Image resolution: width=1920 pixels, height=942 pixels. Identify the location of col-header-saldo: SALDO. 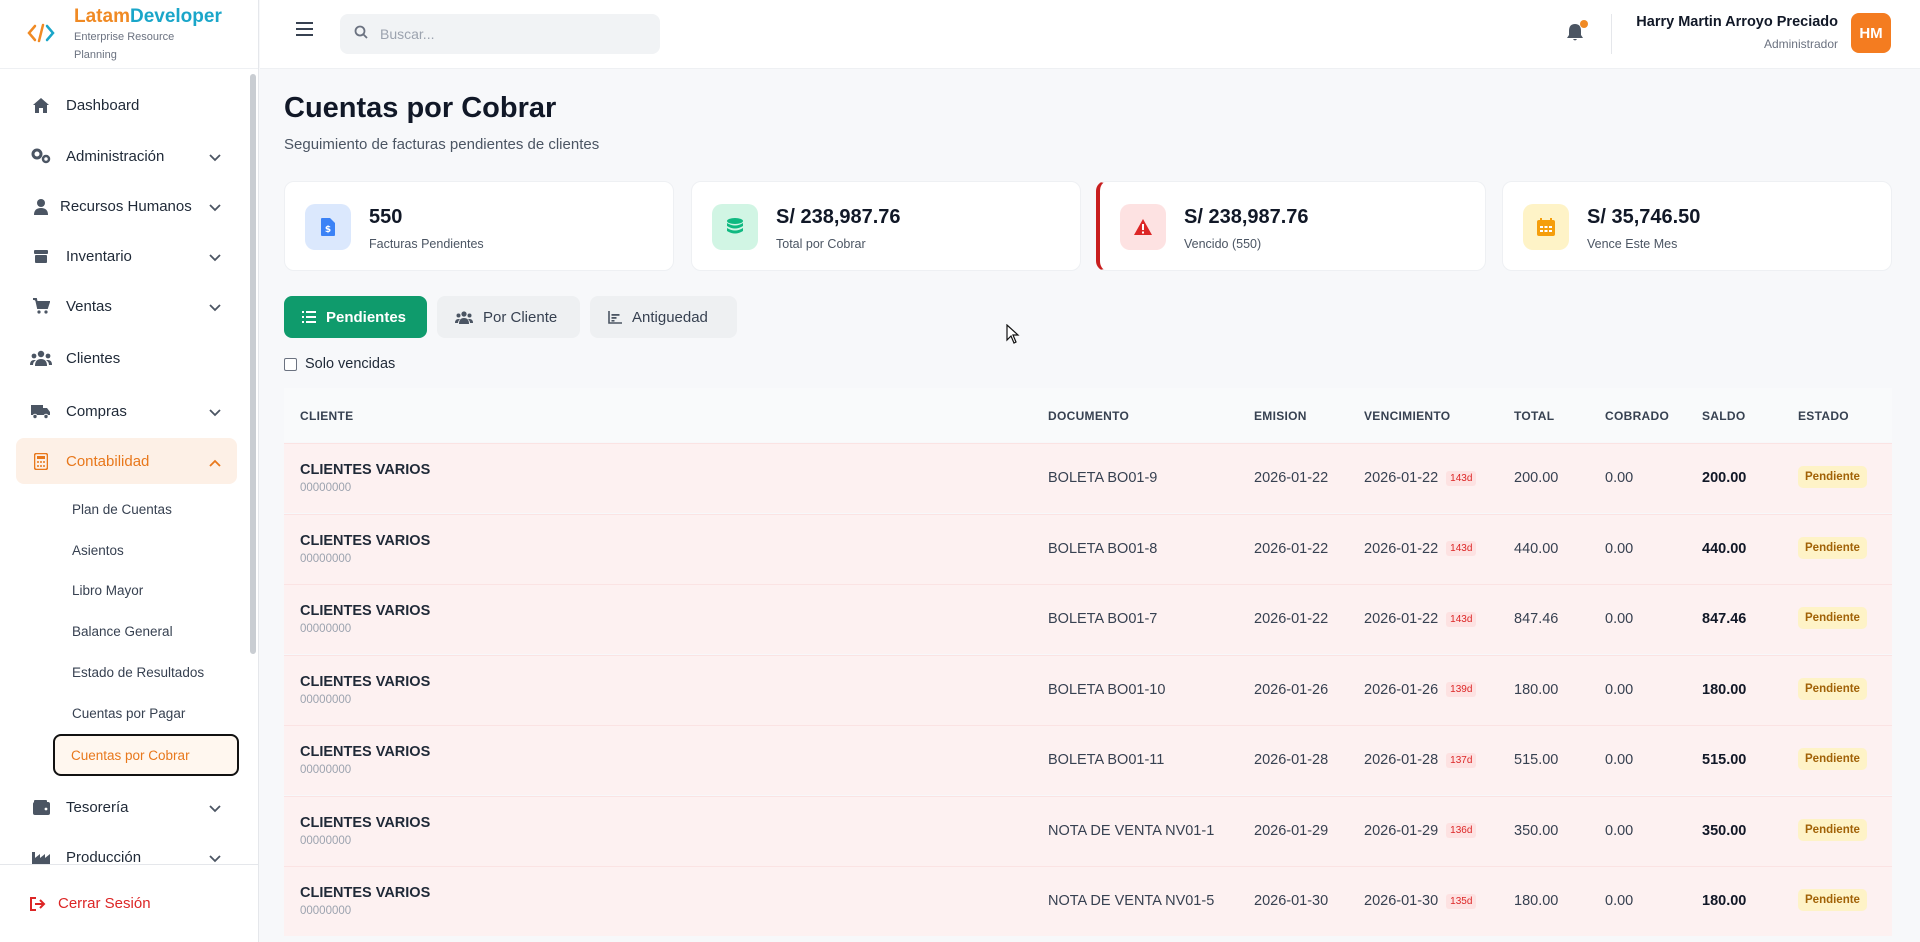
(1724, 416).